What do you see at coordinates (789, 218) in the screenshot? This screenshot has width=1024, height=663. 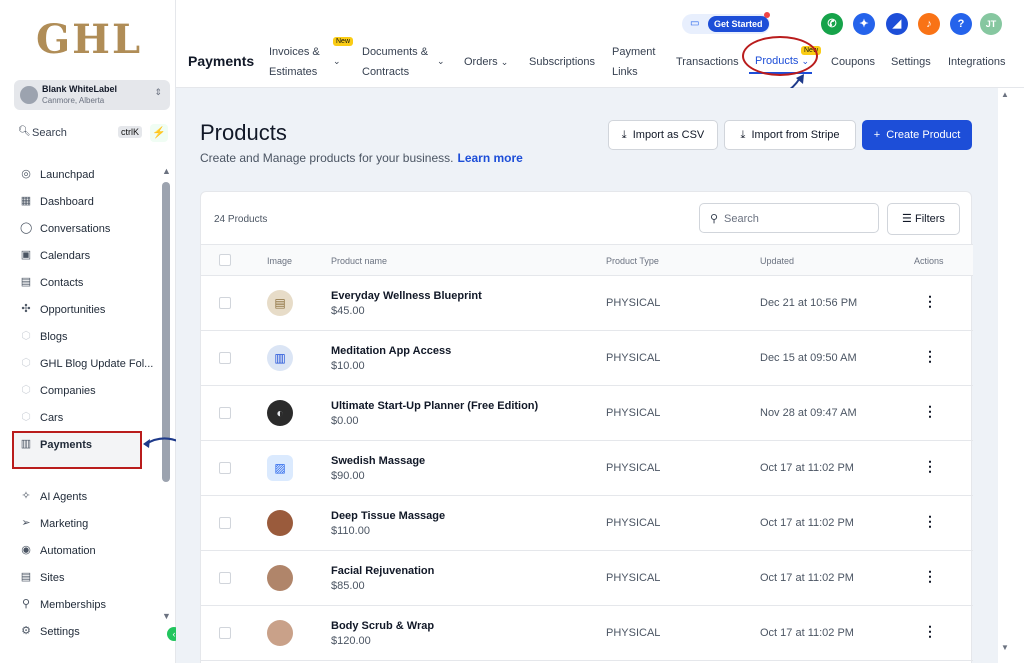 I see `table-search-input: ⚲ Search` at bounding box center [789, 218].